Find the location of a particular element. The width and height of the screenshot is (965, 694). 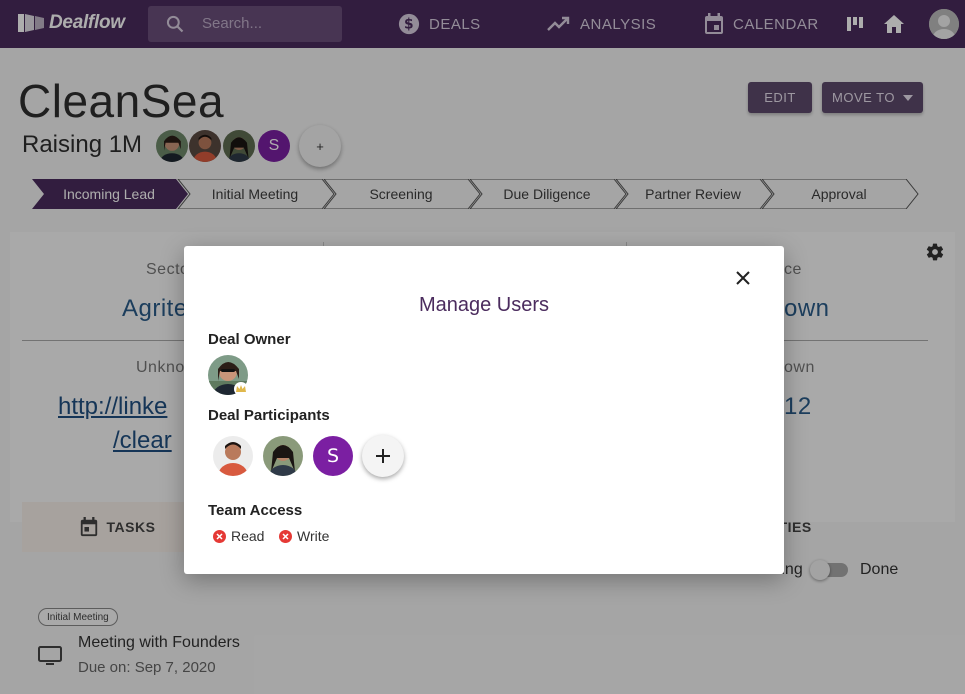

access-write-label: Write is located at coordinates (313, 536).